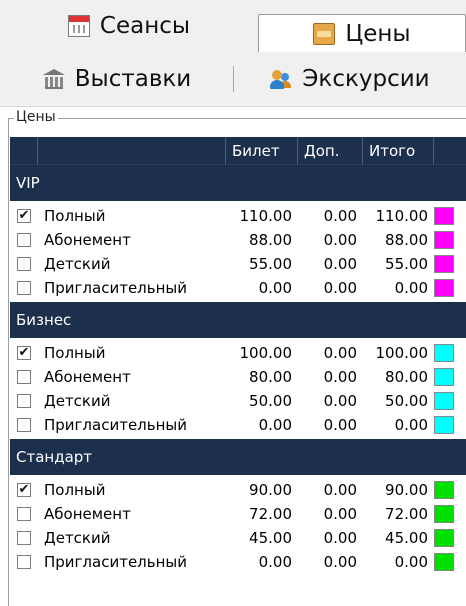  I want to click on header-ticket-column: Билет, so click(262, 150).